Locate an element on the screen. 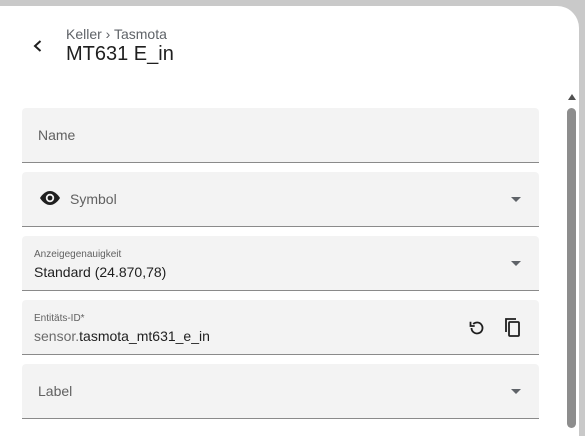  entity-id-prefix: sensor. is located at coordinates (57, 336).